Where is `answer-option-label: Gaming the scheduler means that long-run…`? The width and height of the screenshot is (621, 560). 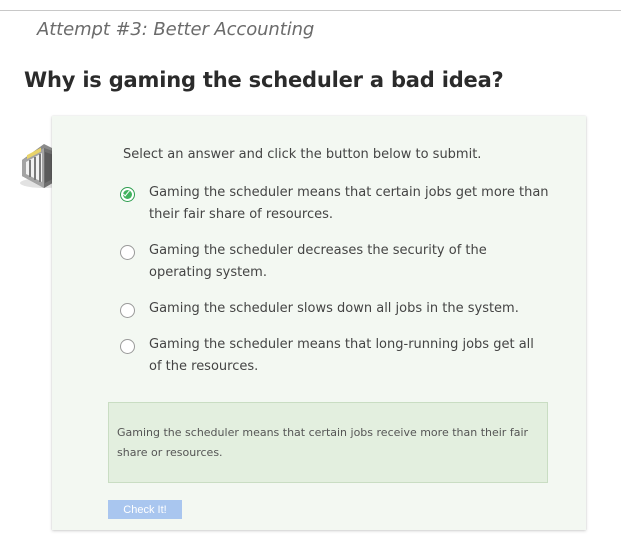
answer-option-label: Gaming the scheduler means that long-run… is located at coordinates (341, 355).